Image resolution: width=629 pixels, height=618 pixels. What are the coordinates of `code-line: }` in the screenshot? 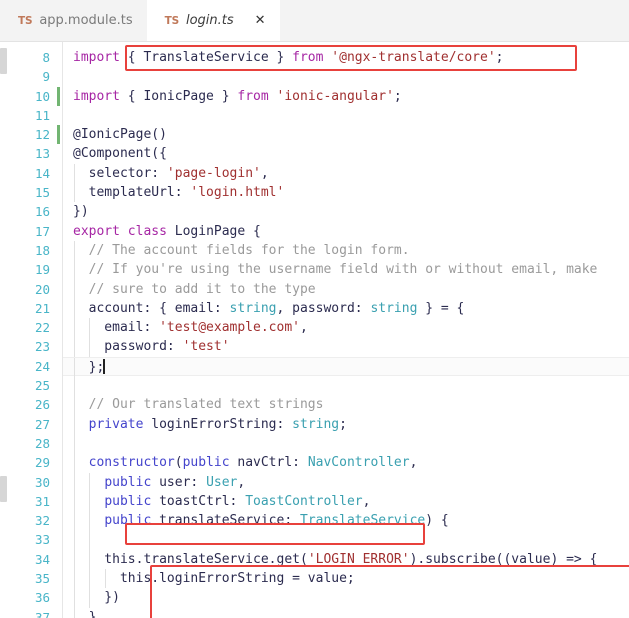 It's located at (346, 612).